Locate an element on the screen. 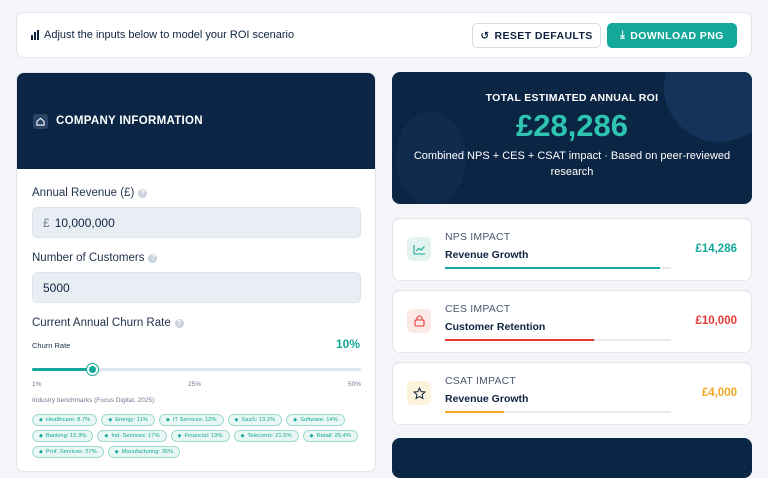 Image resolution: width=768 pixels, height=478 pixels. tick-max: 50% is located at coordinates (354, 384).